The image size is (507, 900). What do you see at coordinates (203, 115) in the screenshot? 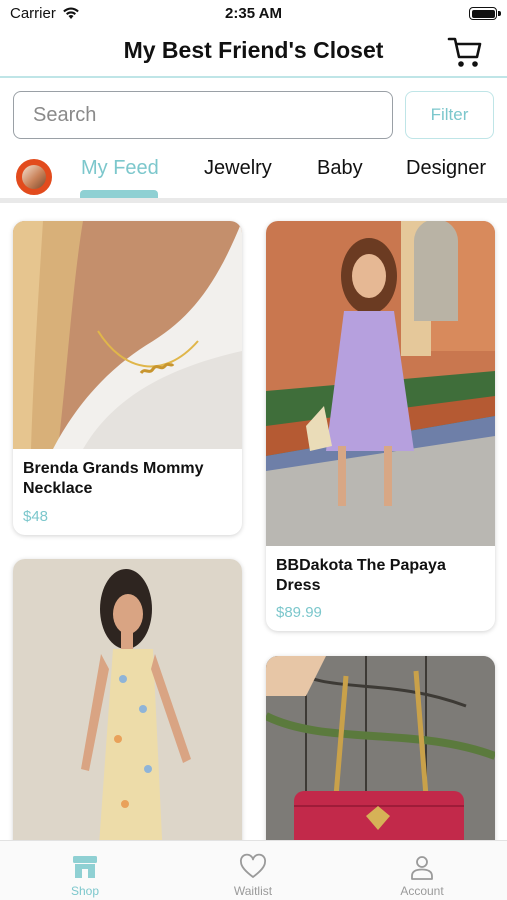
I see `search-input` at bounding box center [203, 115].